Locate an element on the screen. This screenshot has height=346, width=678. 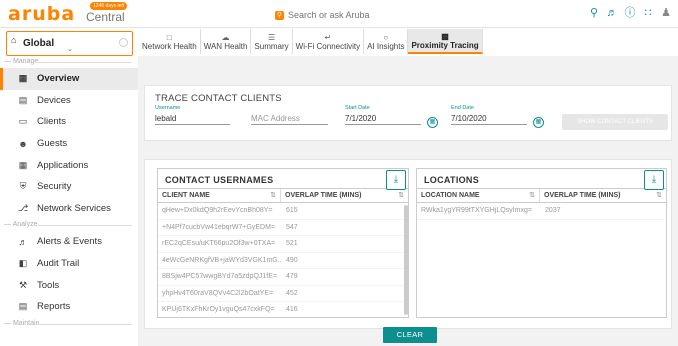
end-date-input: 7/10/2020 is located at coordinates (489, 118).